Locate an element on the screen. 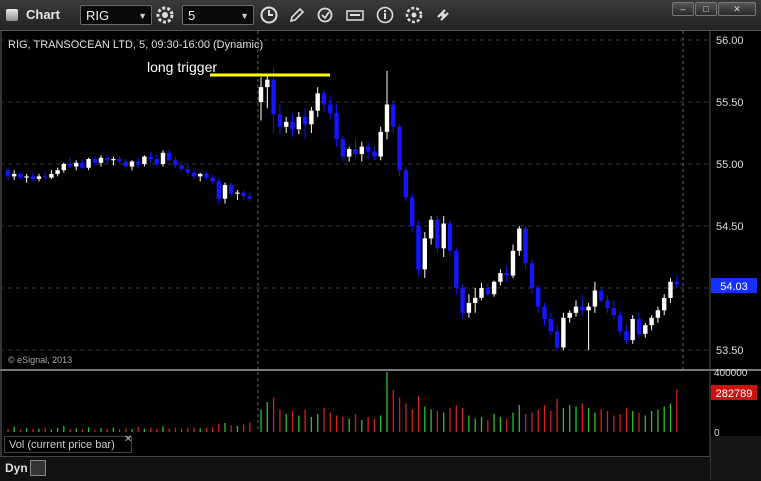  scrollbar is located at coordinates (735, 458).